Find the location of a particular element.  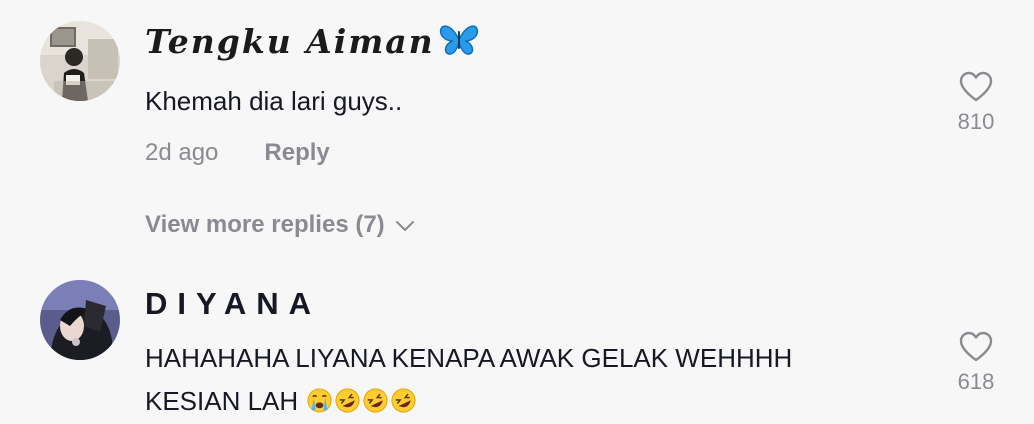

avatar is located at coordinates (80, 320).